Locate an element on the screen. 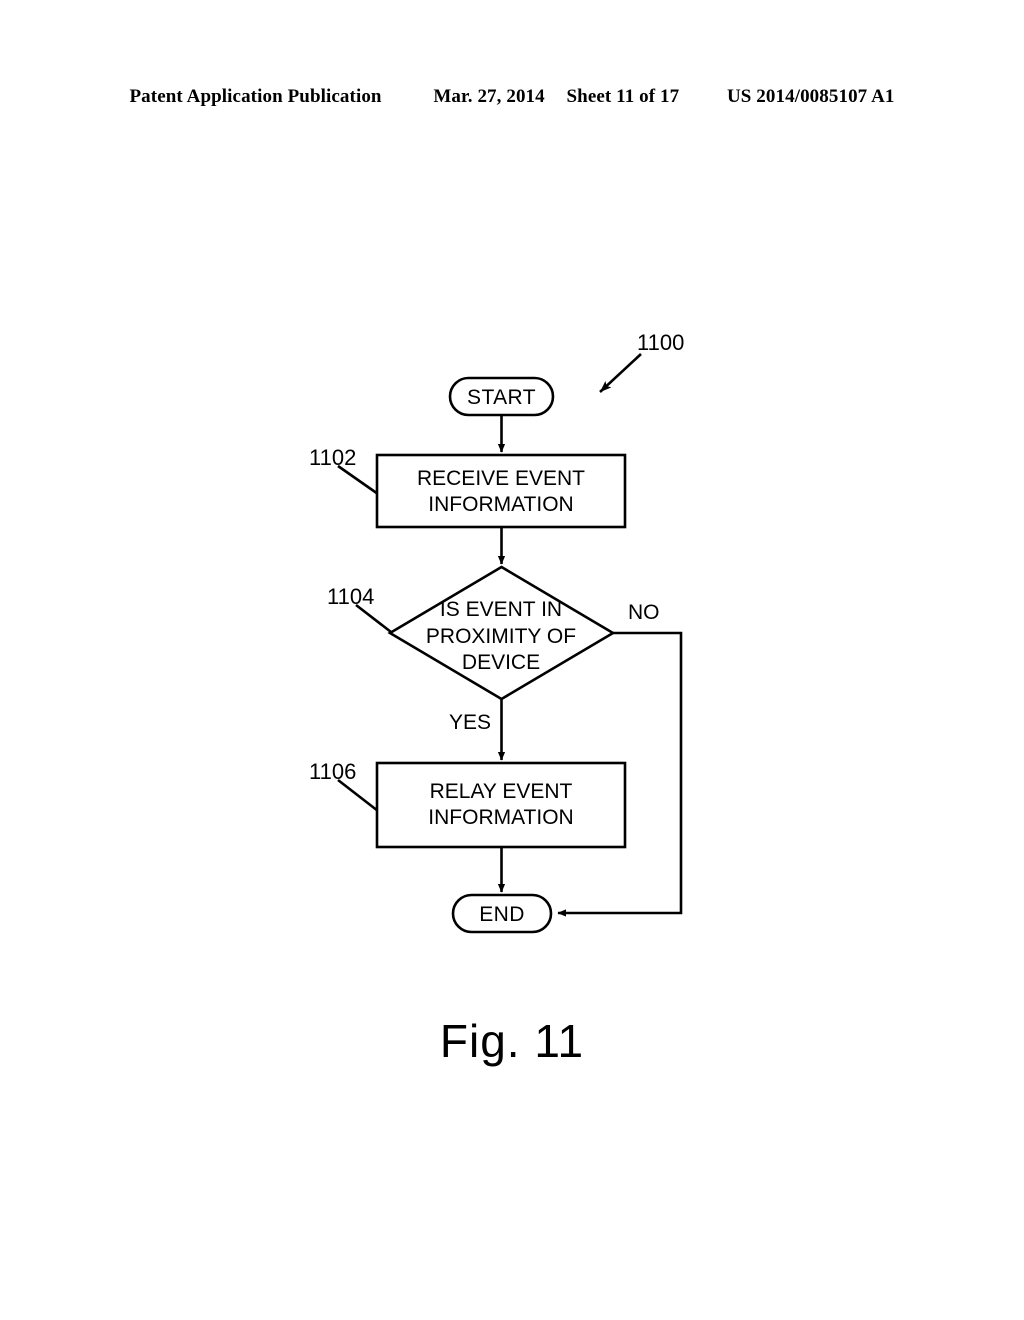  figure-caption: Fig. 11 is located at coordinates (512, 1041).